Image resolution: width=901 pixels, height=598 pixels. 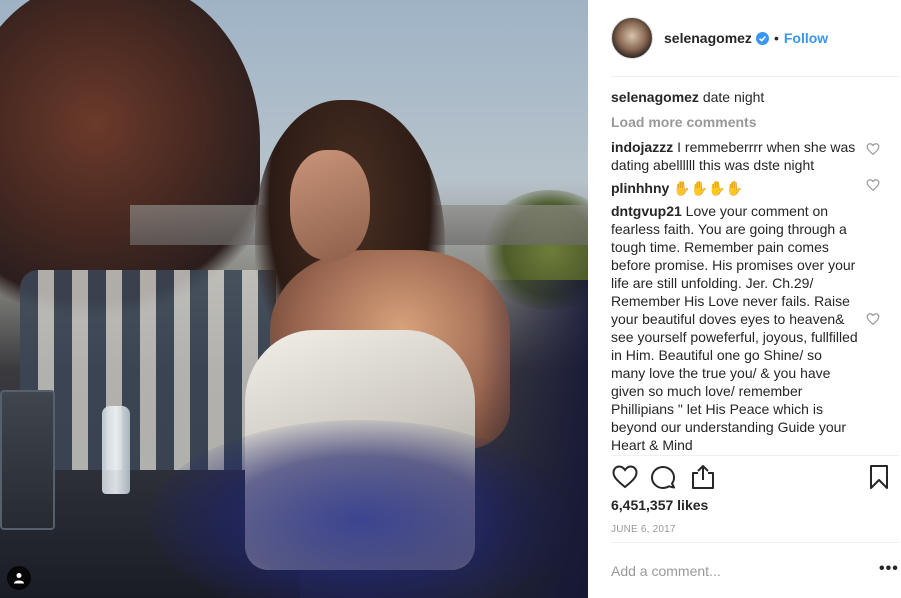 What do you see at coordinates (625, 477) in the screenshot?
I see `heart-icon` at bounding box center [625, 477].